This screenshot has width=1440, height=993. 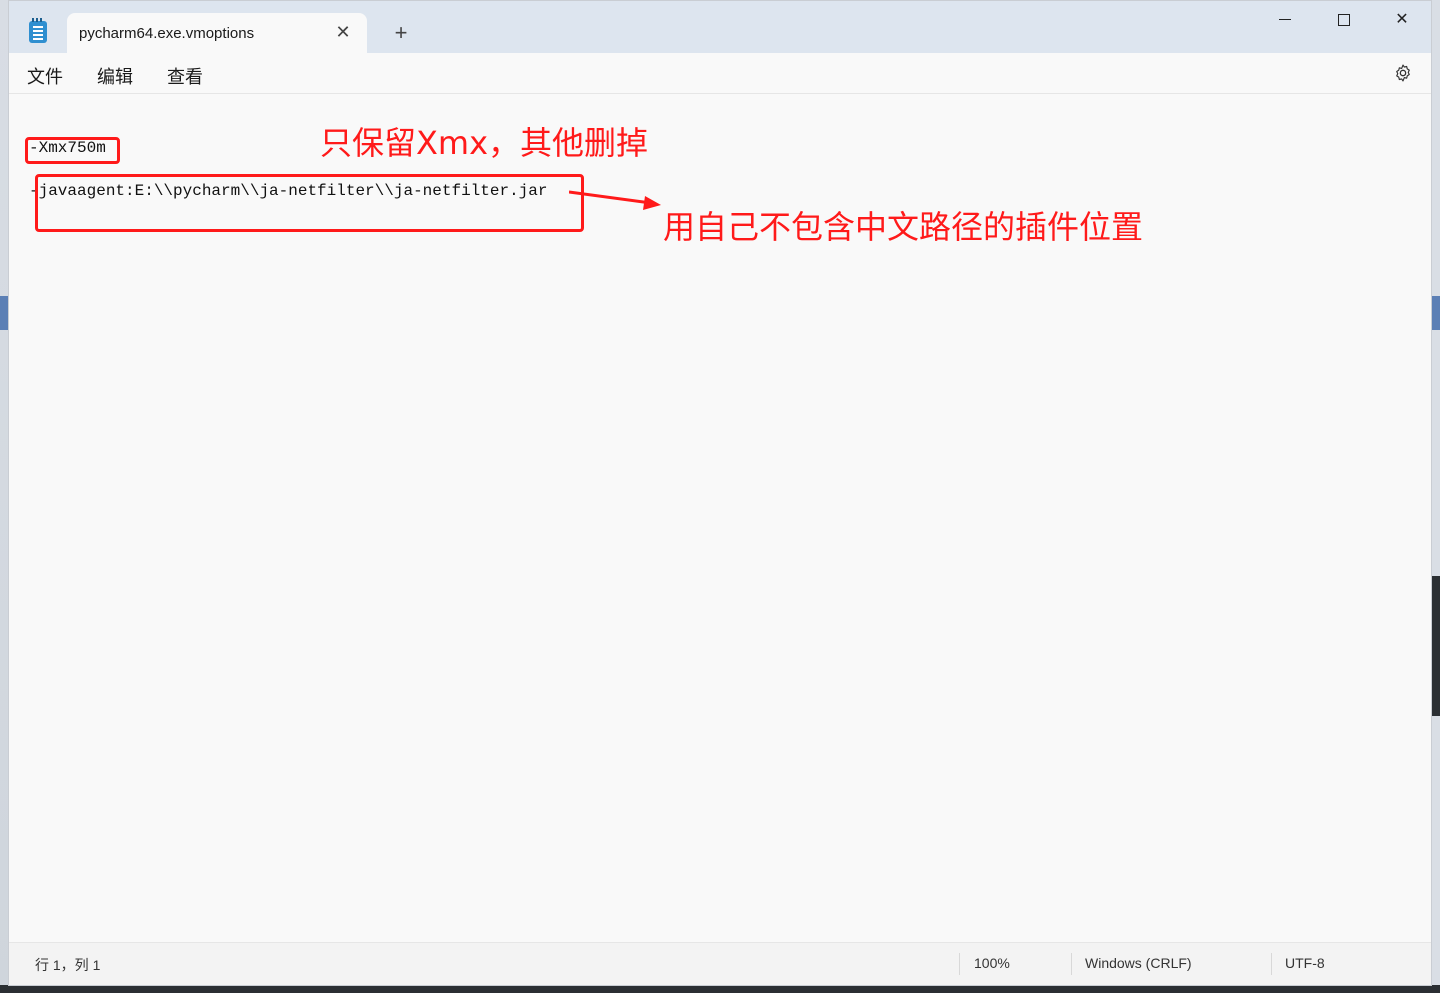 I want to click on background-dark-strip, so click(x=1436, y=646).